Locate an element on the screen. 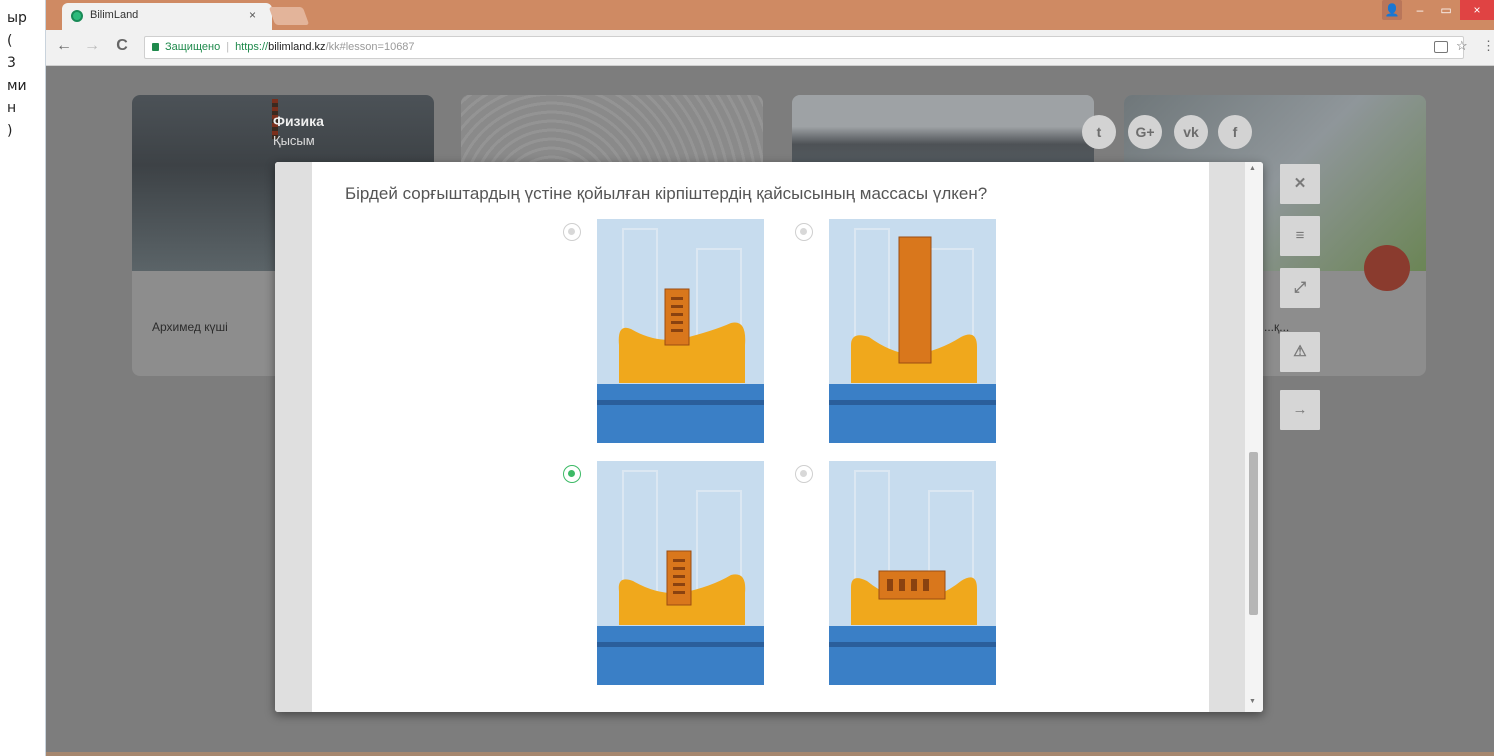  scrollbar-thumb is located at coordinates (1253, 533).